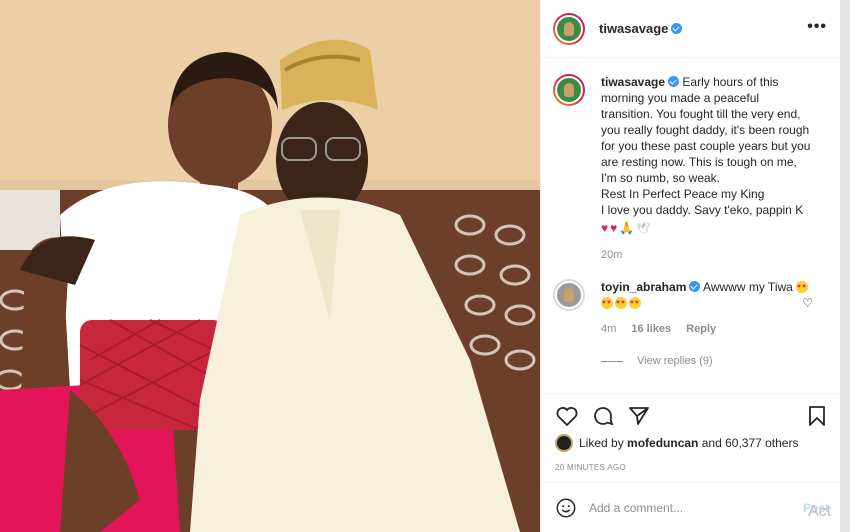 This screenshot has height=532, width=850. I want to click on caption-avatar, so click(569, 90).